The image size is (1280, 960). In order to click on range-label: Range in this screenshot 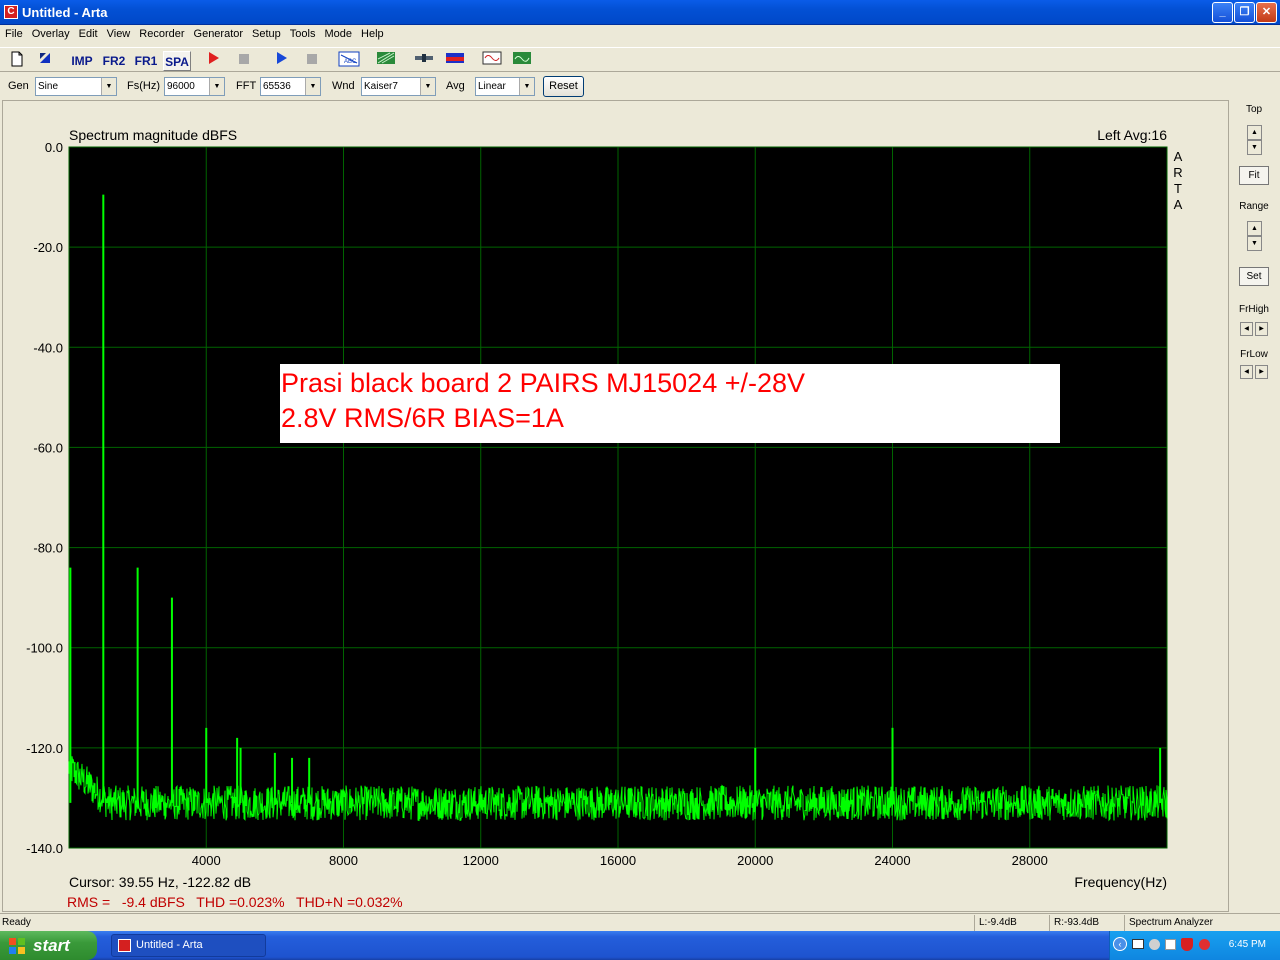, I will do `click(1254, 206)`.